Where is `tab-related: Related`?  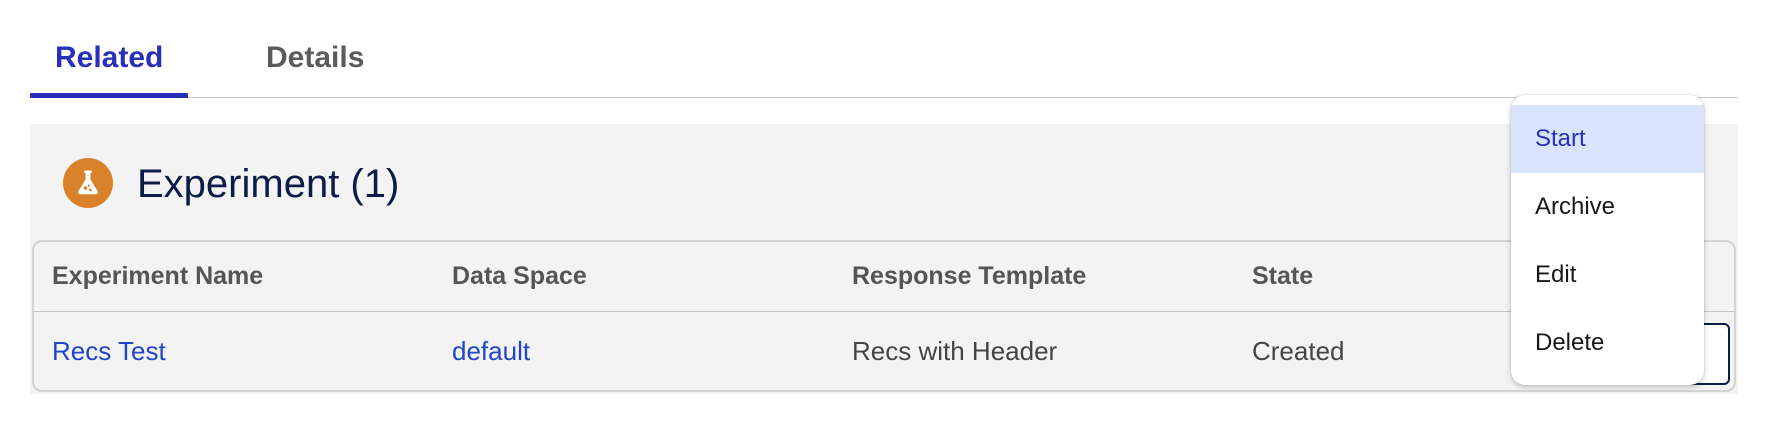 tab-related: Related is located at coordinates (109, 68).